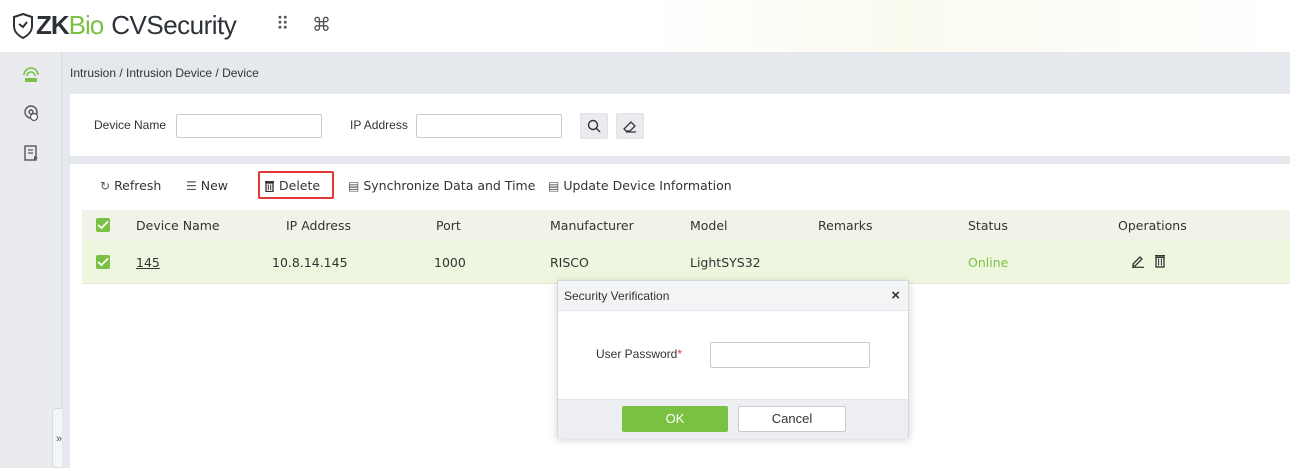  I want to click on device-name-input, so click(249, 126).